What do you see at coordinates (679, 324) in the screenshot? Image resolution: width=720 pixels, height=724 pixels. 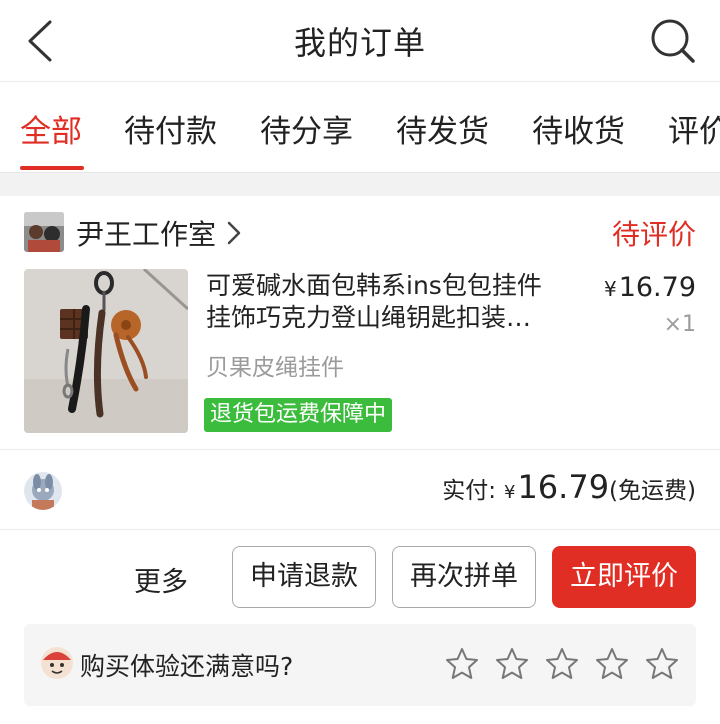 I see `product-quantity: ×1` at bounding box center [679, 324].